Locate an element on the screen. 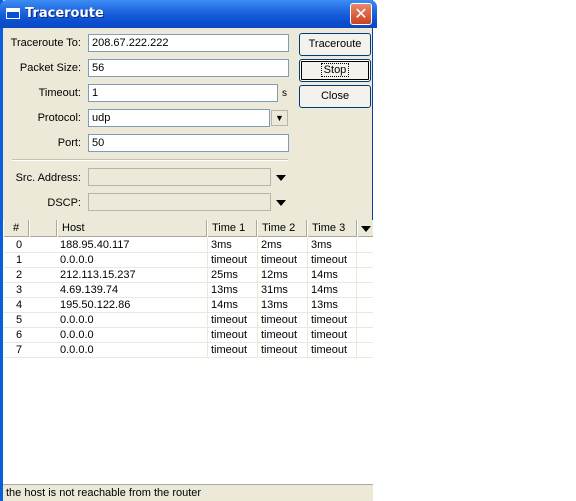  time1-cell: 3ms is located at coordinates (232, 245).